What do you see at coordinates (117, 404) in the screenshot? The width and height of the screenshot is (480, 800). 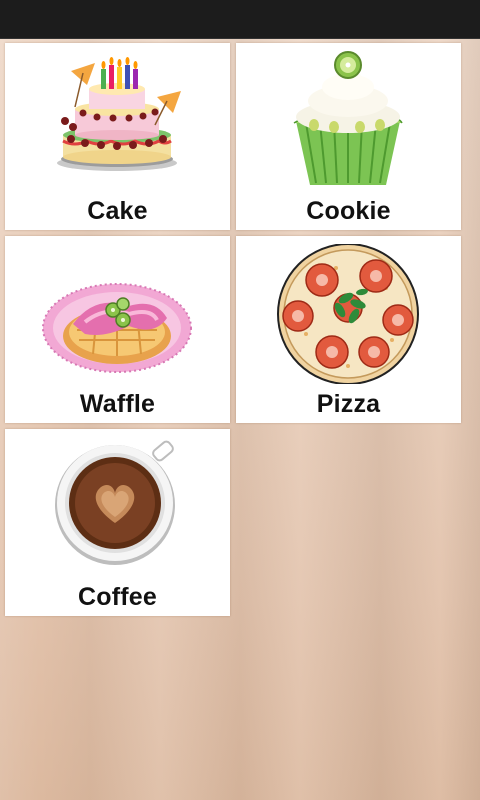 I see `menu-tile-label: Waffle` at bounding box center [117, 404].